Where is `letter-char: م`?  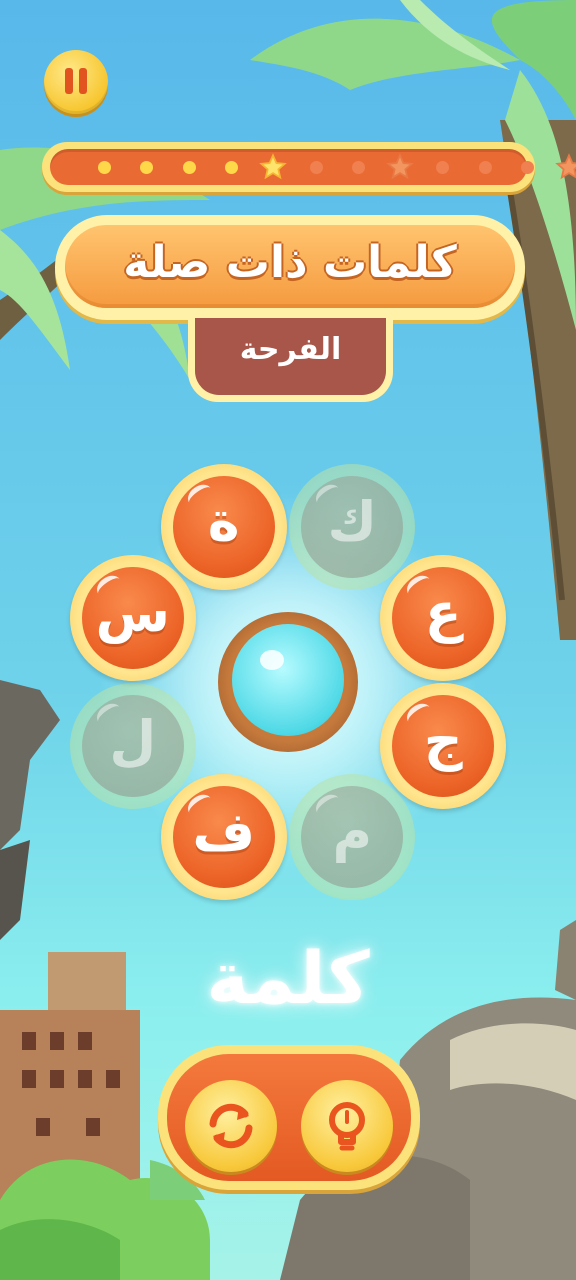 letter-char: م is located at coordinates (352, 832).